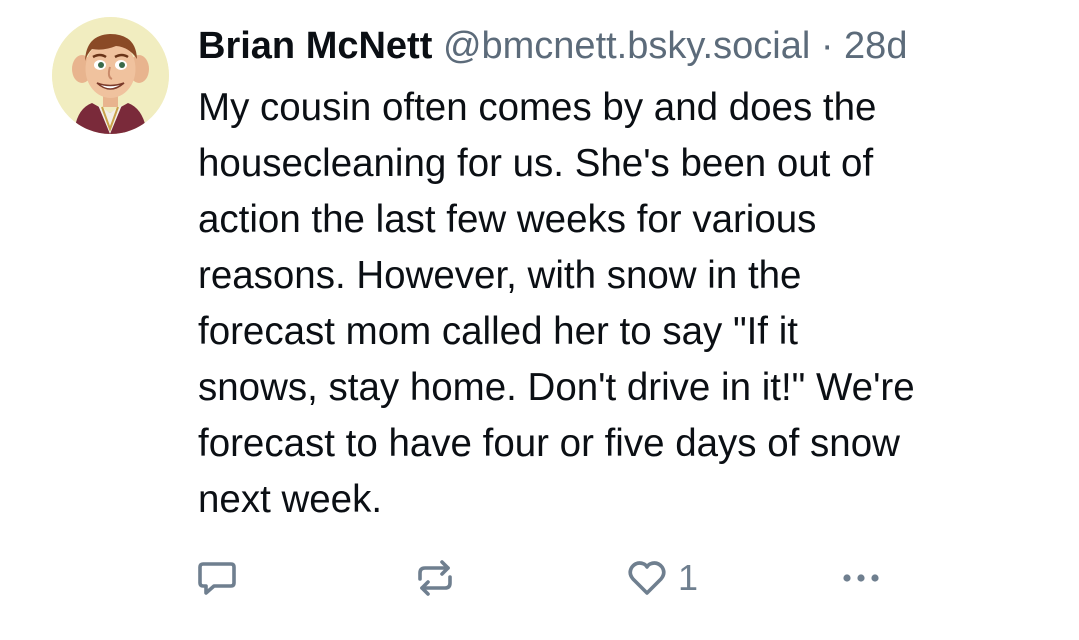 Image resolution: width=1079 pixels, height=640 pixels. I want to click on reply-button, so click(217, 578).